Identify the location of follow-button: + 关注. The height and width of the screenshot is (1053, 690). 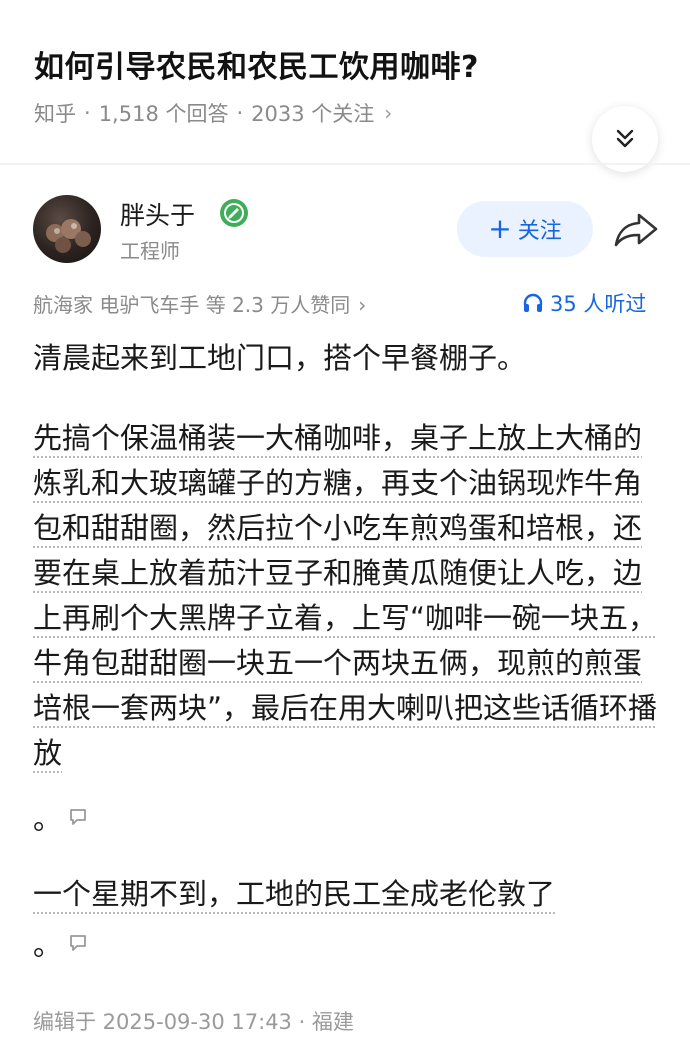
(525, 229).